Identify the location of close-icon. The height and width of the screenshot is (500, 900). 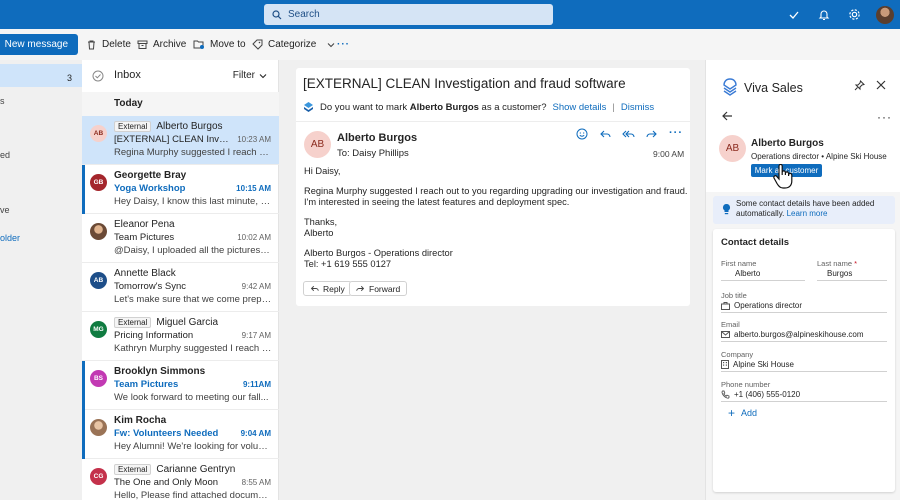
(881, 85).